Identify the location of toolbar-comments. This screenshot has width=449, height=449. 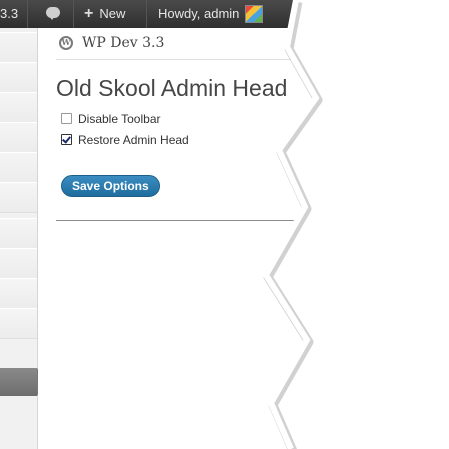
(53, 14).